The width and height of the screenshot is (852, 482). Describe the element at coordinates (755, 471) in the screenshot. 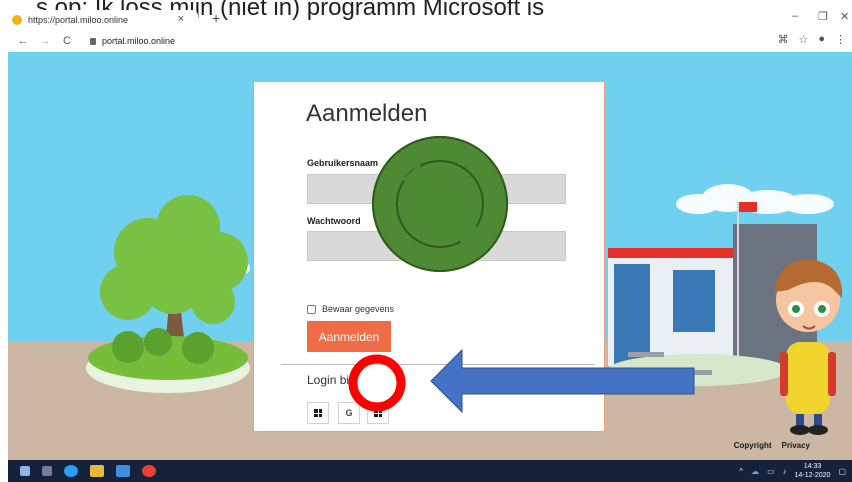

I see `onedrive-icon: ☁` at that location.